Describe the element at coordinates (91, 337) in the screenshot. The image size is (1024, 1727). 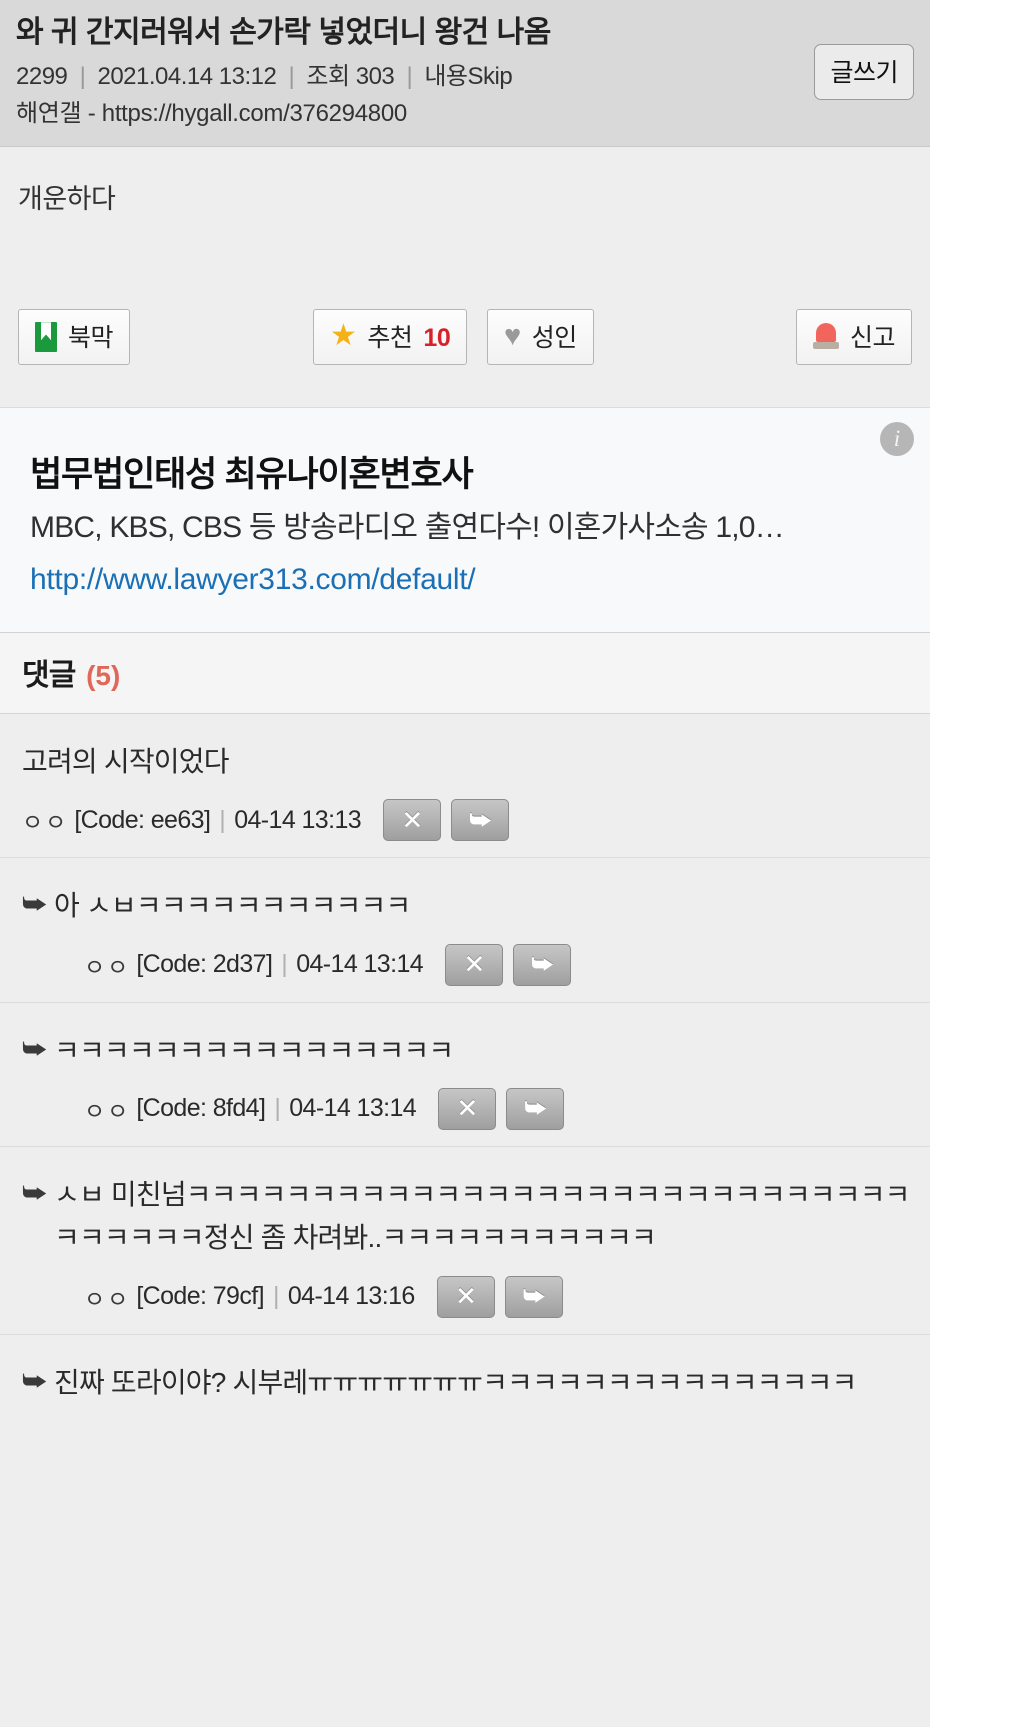
I see `bookmark-label: 북막` at that location.